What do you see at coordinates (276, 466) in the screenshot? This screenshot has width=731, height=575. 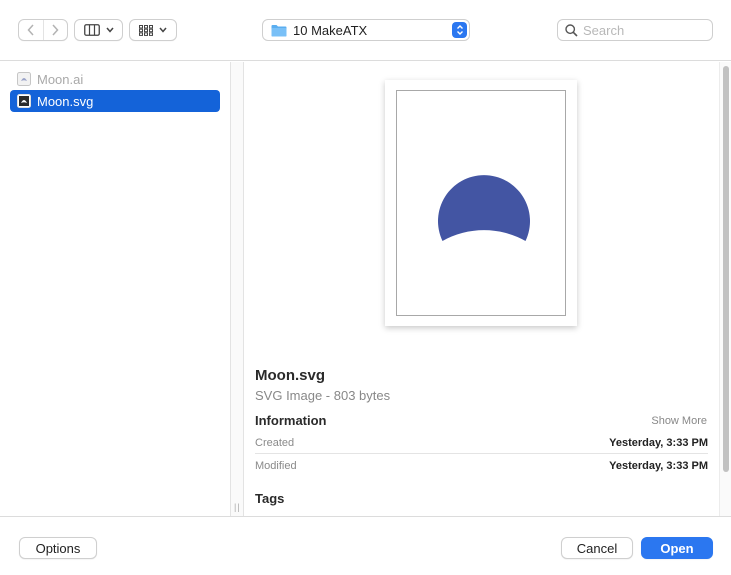 I see `info-label: Modified` at bounding box center [276, 466].